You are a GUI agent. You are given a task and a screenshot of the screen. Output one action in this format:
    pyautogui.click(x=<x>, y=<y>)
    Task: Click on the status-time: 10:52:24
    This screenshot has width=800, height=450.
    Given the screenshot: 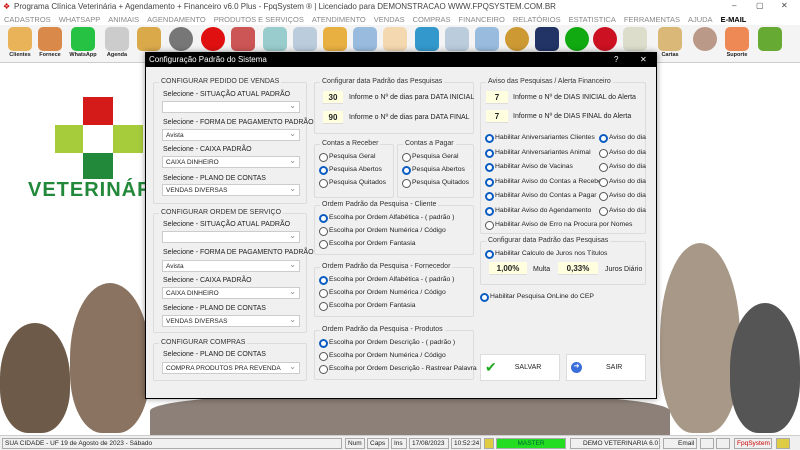 What is the action you would take?
    pyautogui.click(x=466, y=443)
    